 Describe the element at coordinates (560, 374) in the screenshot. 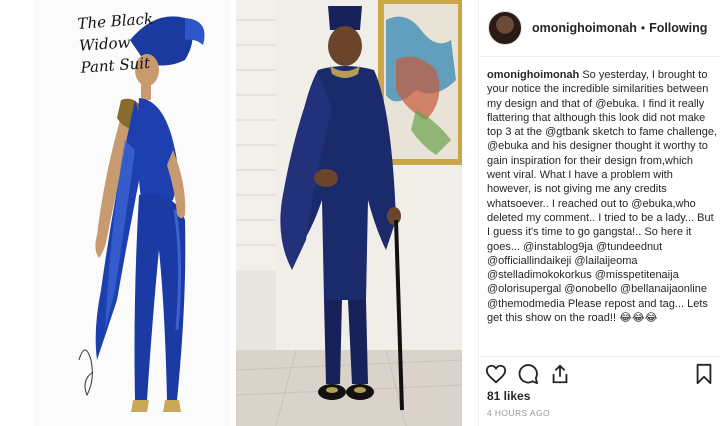

I see `share-icon` at that location.